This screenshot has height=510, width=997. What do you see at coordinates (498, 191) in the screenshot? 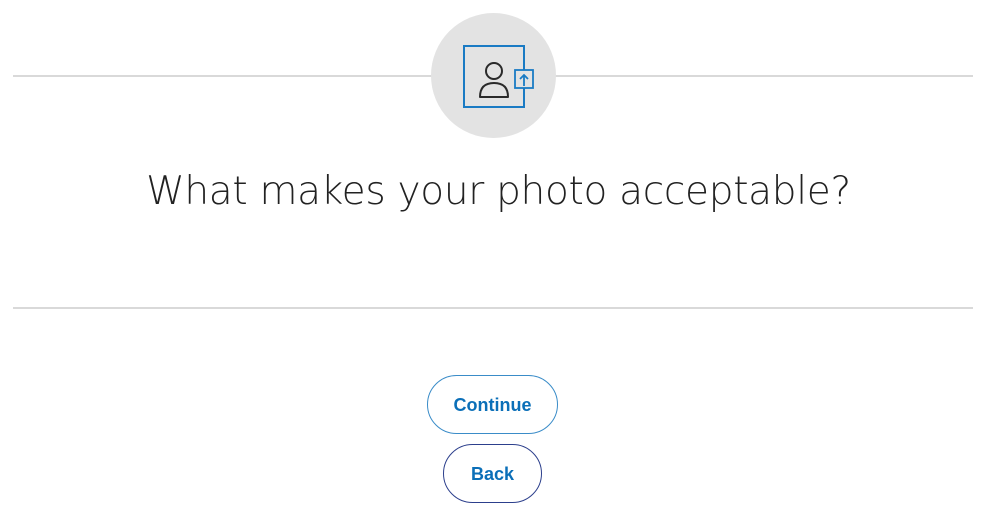
I see `page-title: What makes your photo acceptable?` at bounding box center [498, 191].